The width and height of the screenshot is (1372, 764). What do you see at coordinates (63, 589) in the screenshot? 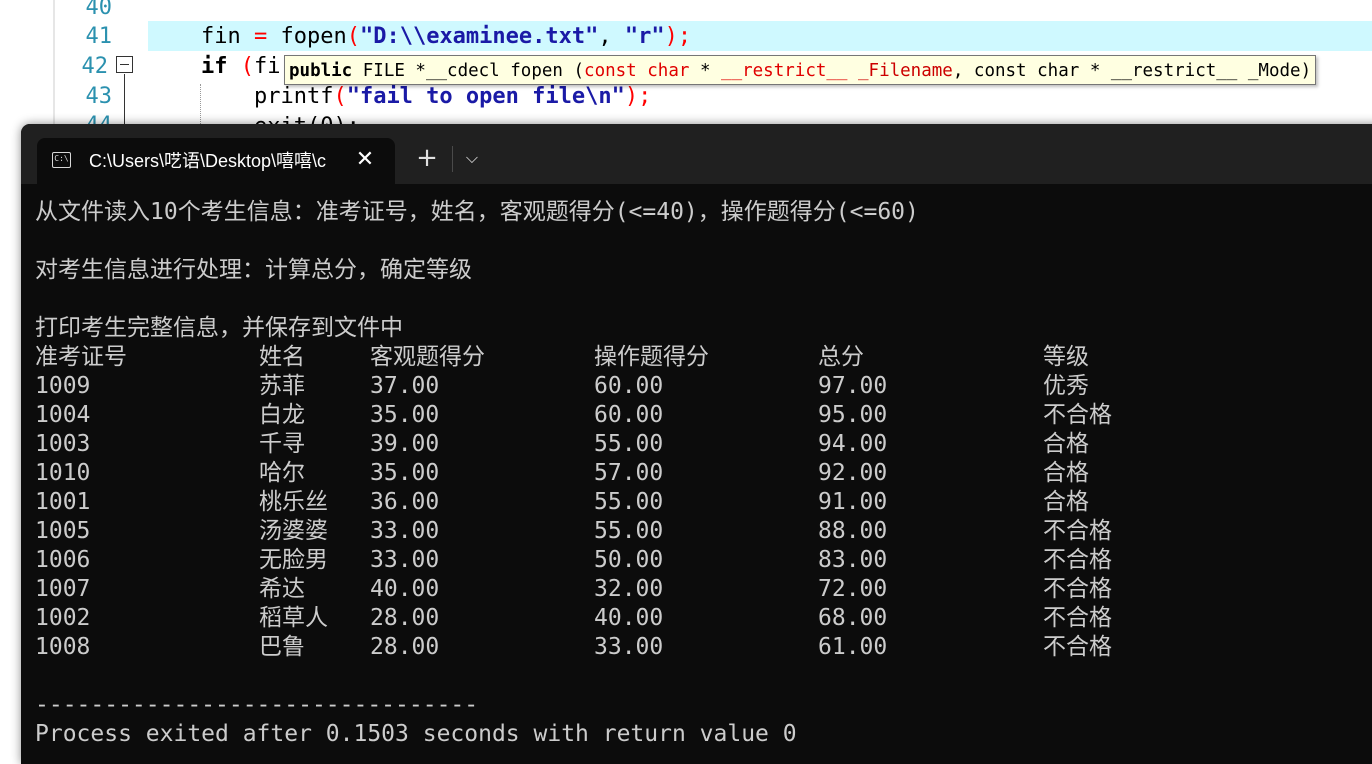
I see `cell-exam-id: 1007` at bounding box center [63, 589].